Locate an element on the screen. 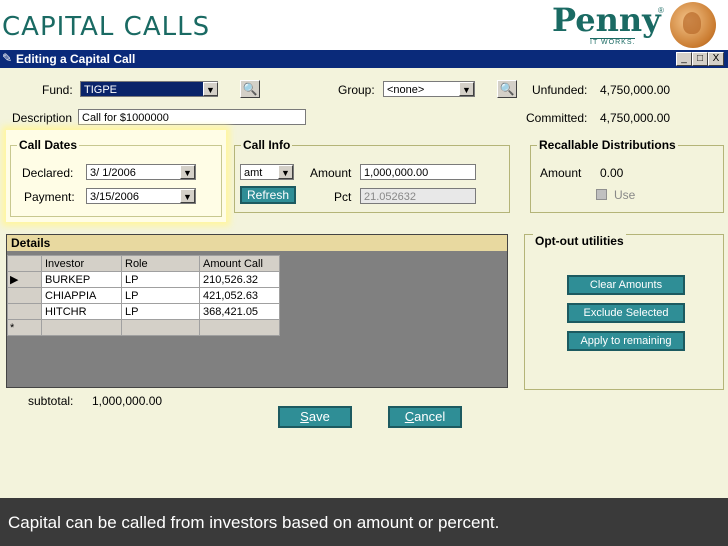  logo-wordmark: Penny is located at coordinates (606, 20).